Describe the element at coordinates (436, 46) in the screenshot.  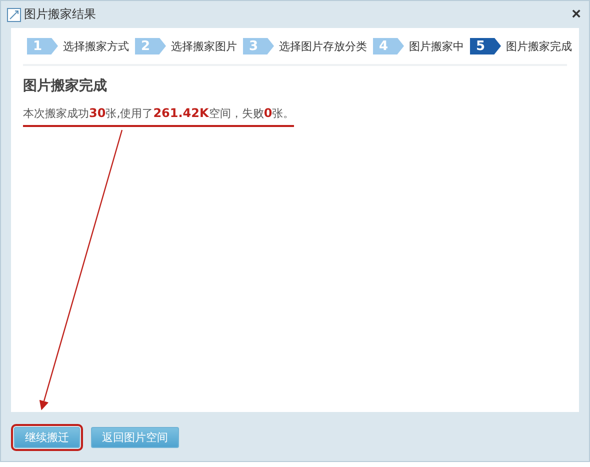
I see `step-label: 图片搬家中` at that location.